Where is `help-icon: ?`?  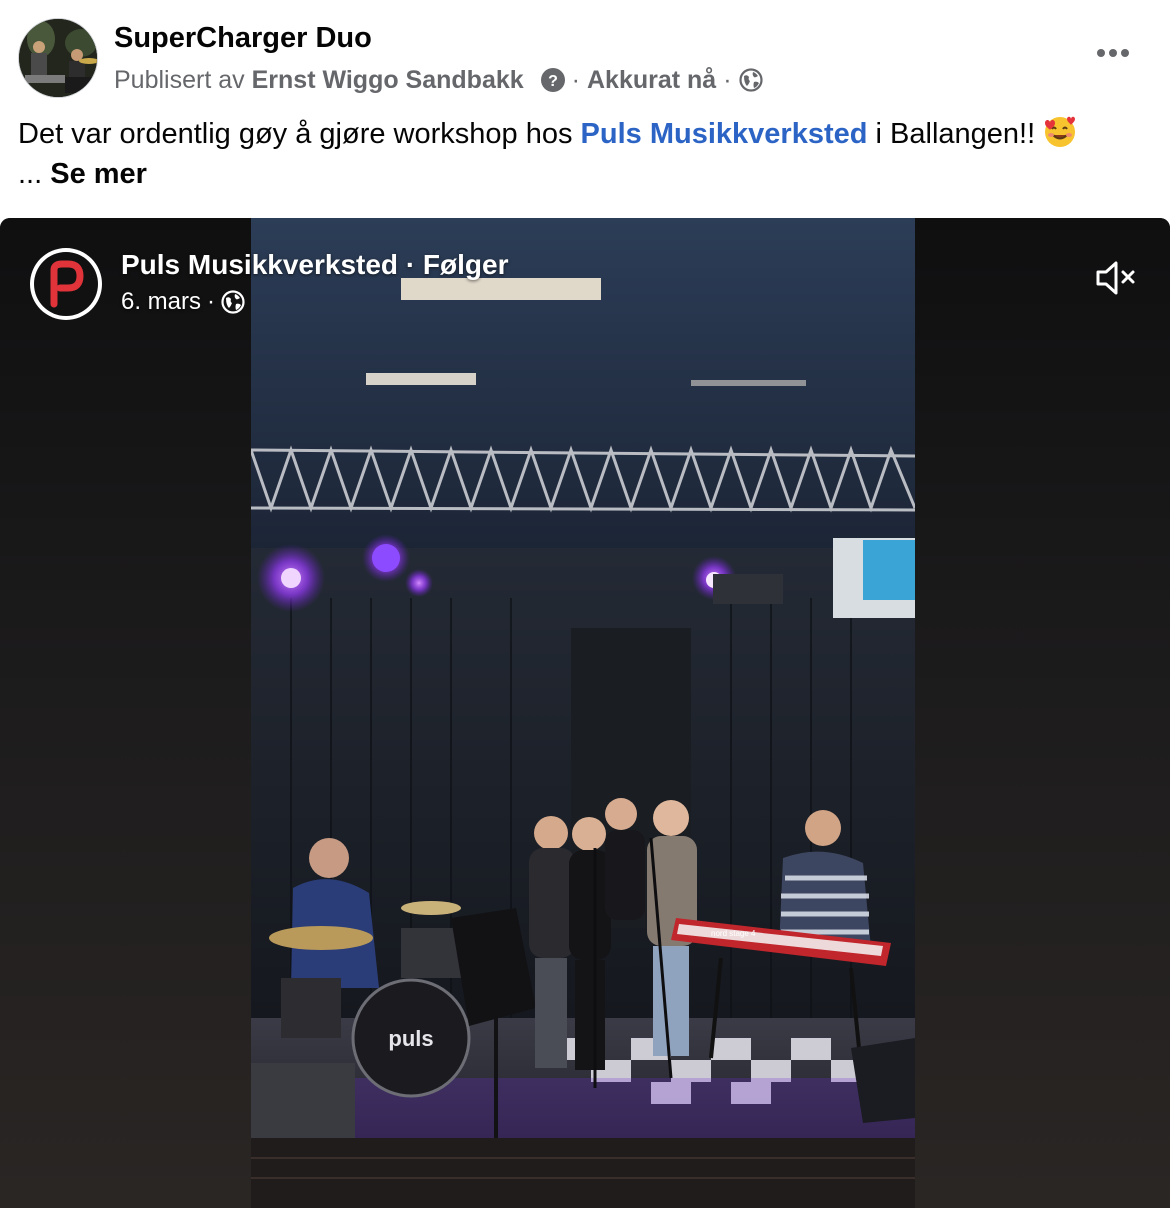
help-icon: ? is located at coordinates (552, 80).